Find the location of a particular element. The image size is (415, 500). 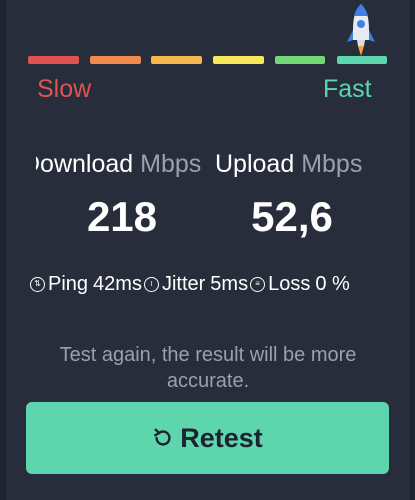

left-edge is located at coordinates (3, 250).